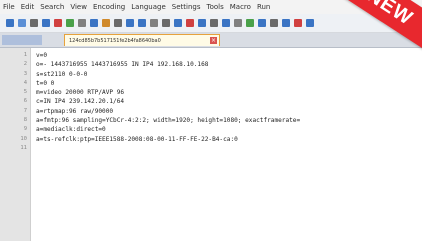 Image resolution: width=422 pixels, height=241 pixels. I want to click on menu-item-encoding: Encoding, so click(109, 7).